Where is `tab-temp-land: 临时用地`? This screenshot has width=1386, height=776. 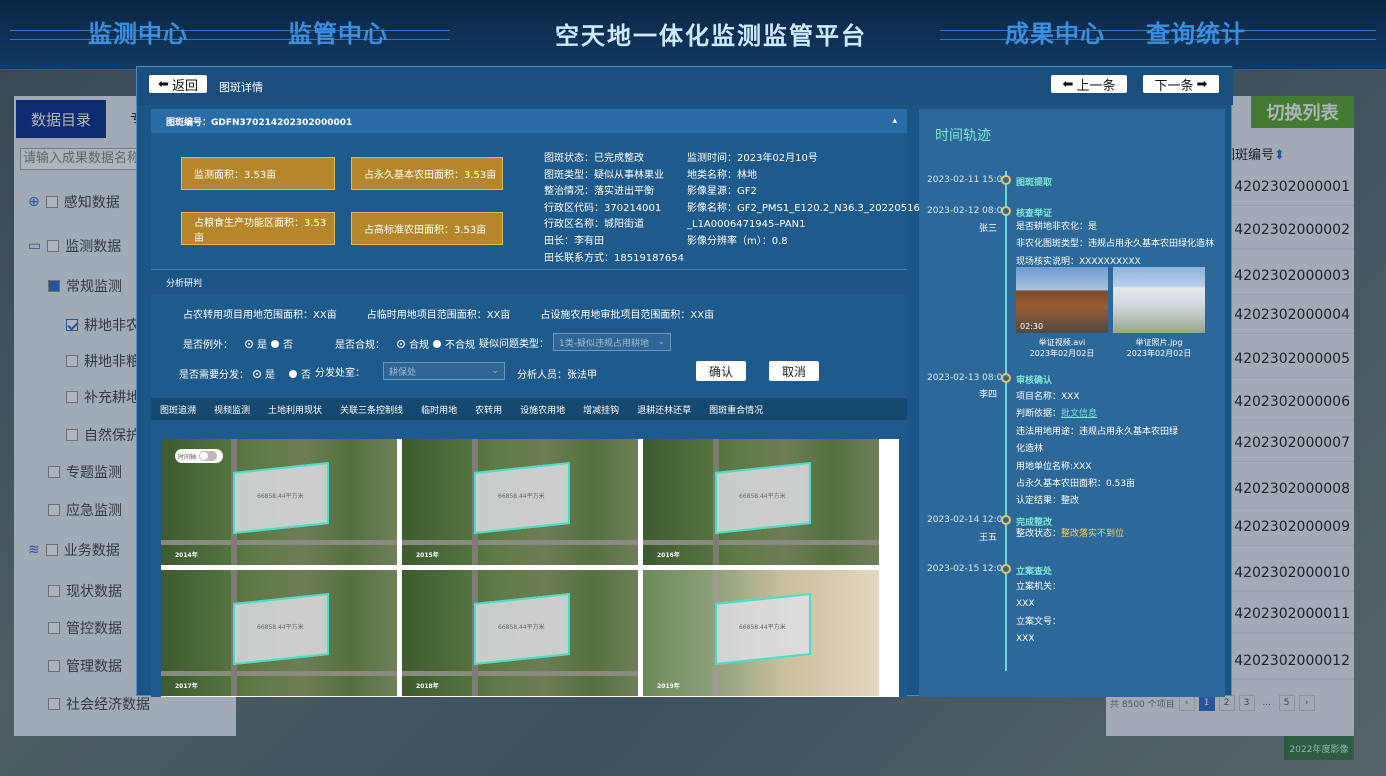 tab-temp-land: 临时用地 is located at coordinates (439, 409).